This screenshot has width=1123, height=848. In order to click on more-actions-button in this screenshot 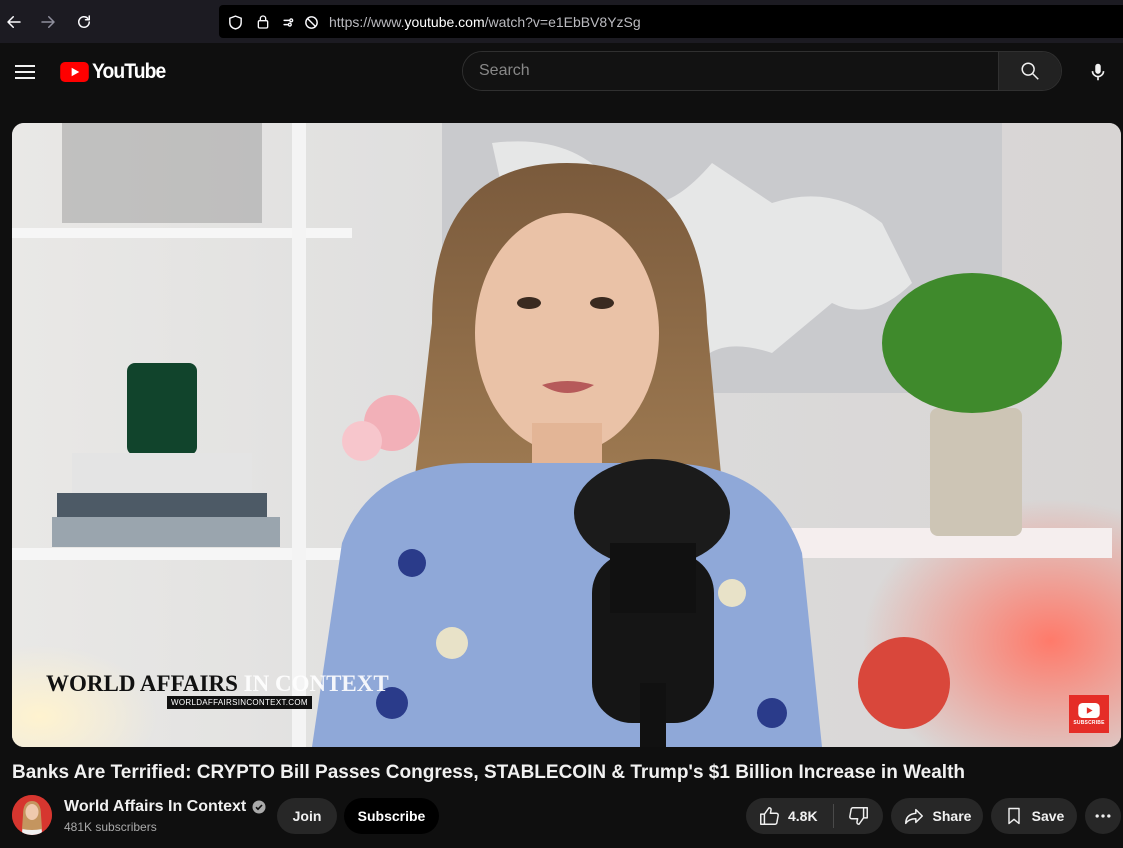, I will do `click(1103, 816)`.